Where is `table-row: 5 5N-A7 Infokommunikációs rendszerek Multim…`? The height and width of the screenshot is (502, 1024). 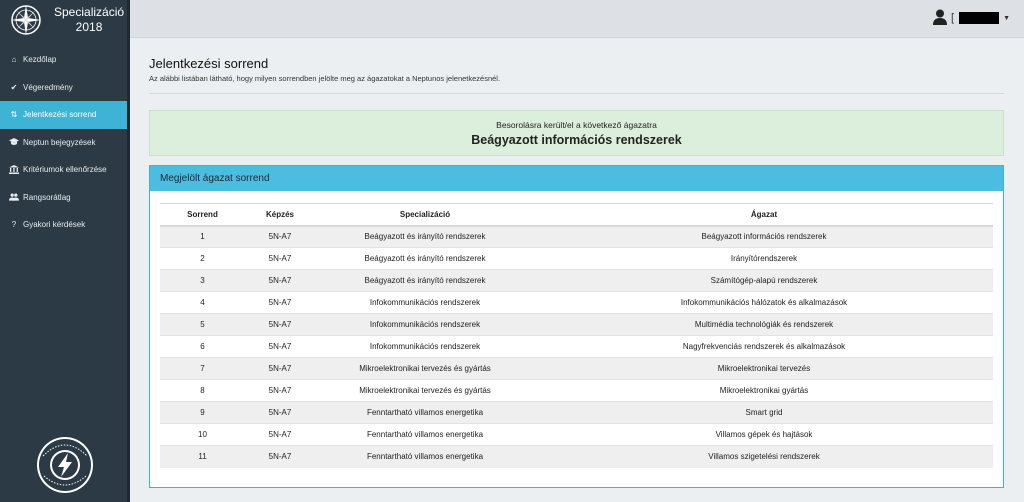 table-row: 5 5N-A7 Infokommunikációs rendszerek Multim… is located at coordinates (576, 324).